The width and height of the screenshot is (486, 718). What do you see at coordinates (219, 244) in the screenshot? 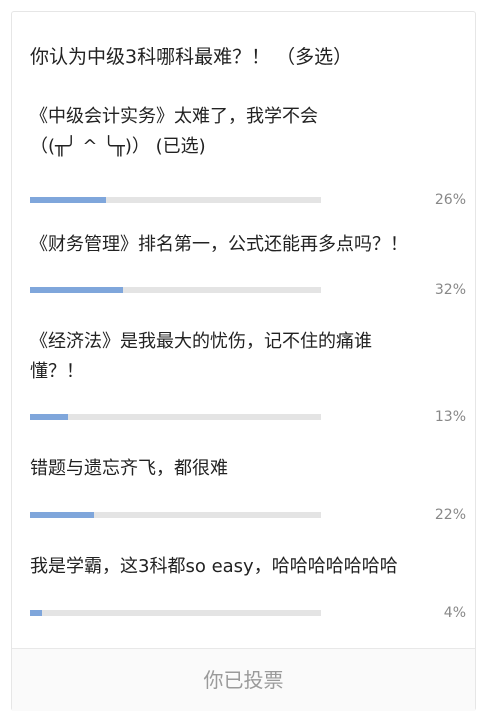
I see `option-text-line: 《财务管理》排名第一，公式还能再多点吗？！` at bounding box center [219, 244].